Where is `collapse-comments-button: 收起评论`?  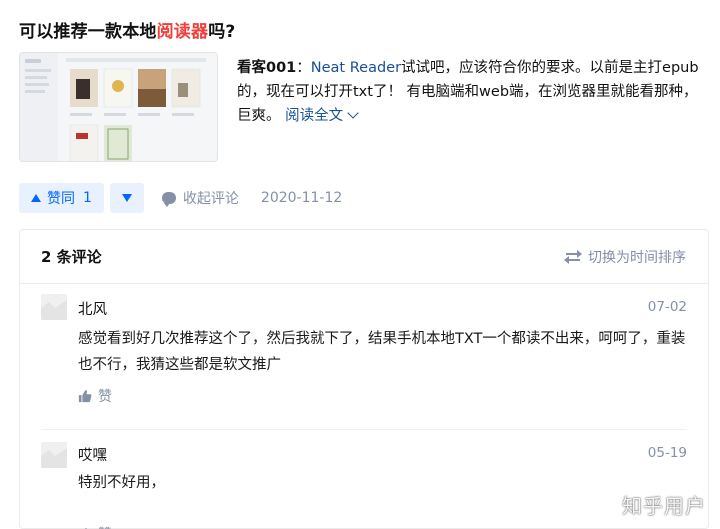
collapse-comments-button: 收起评论 is located at coordinates (200, 198).